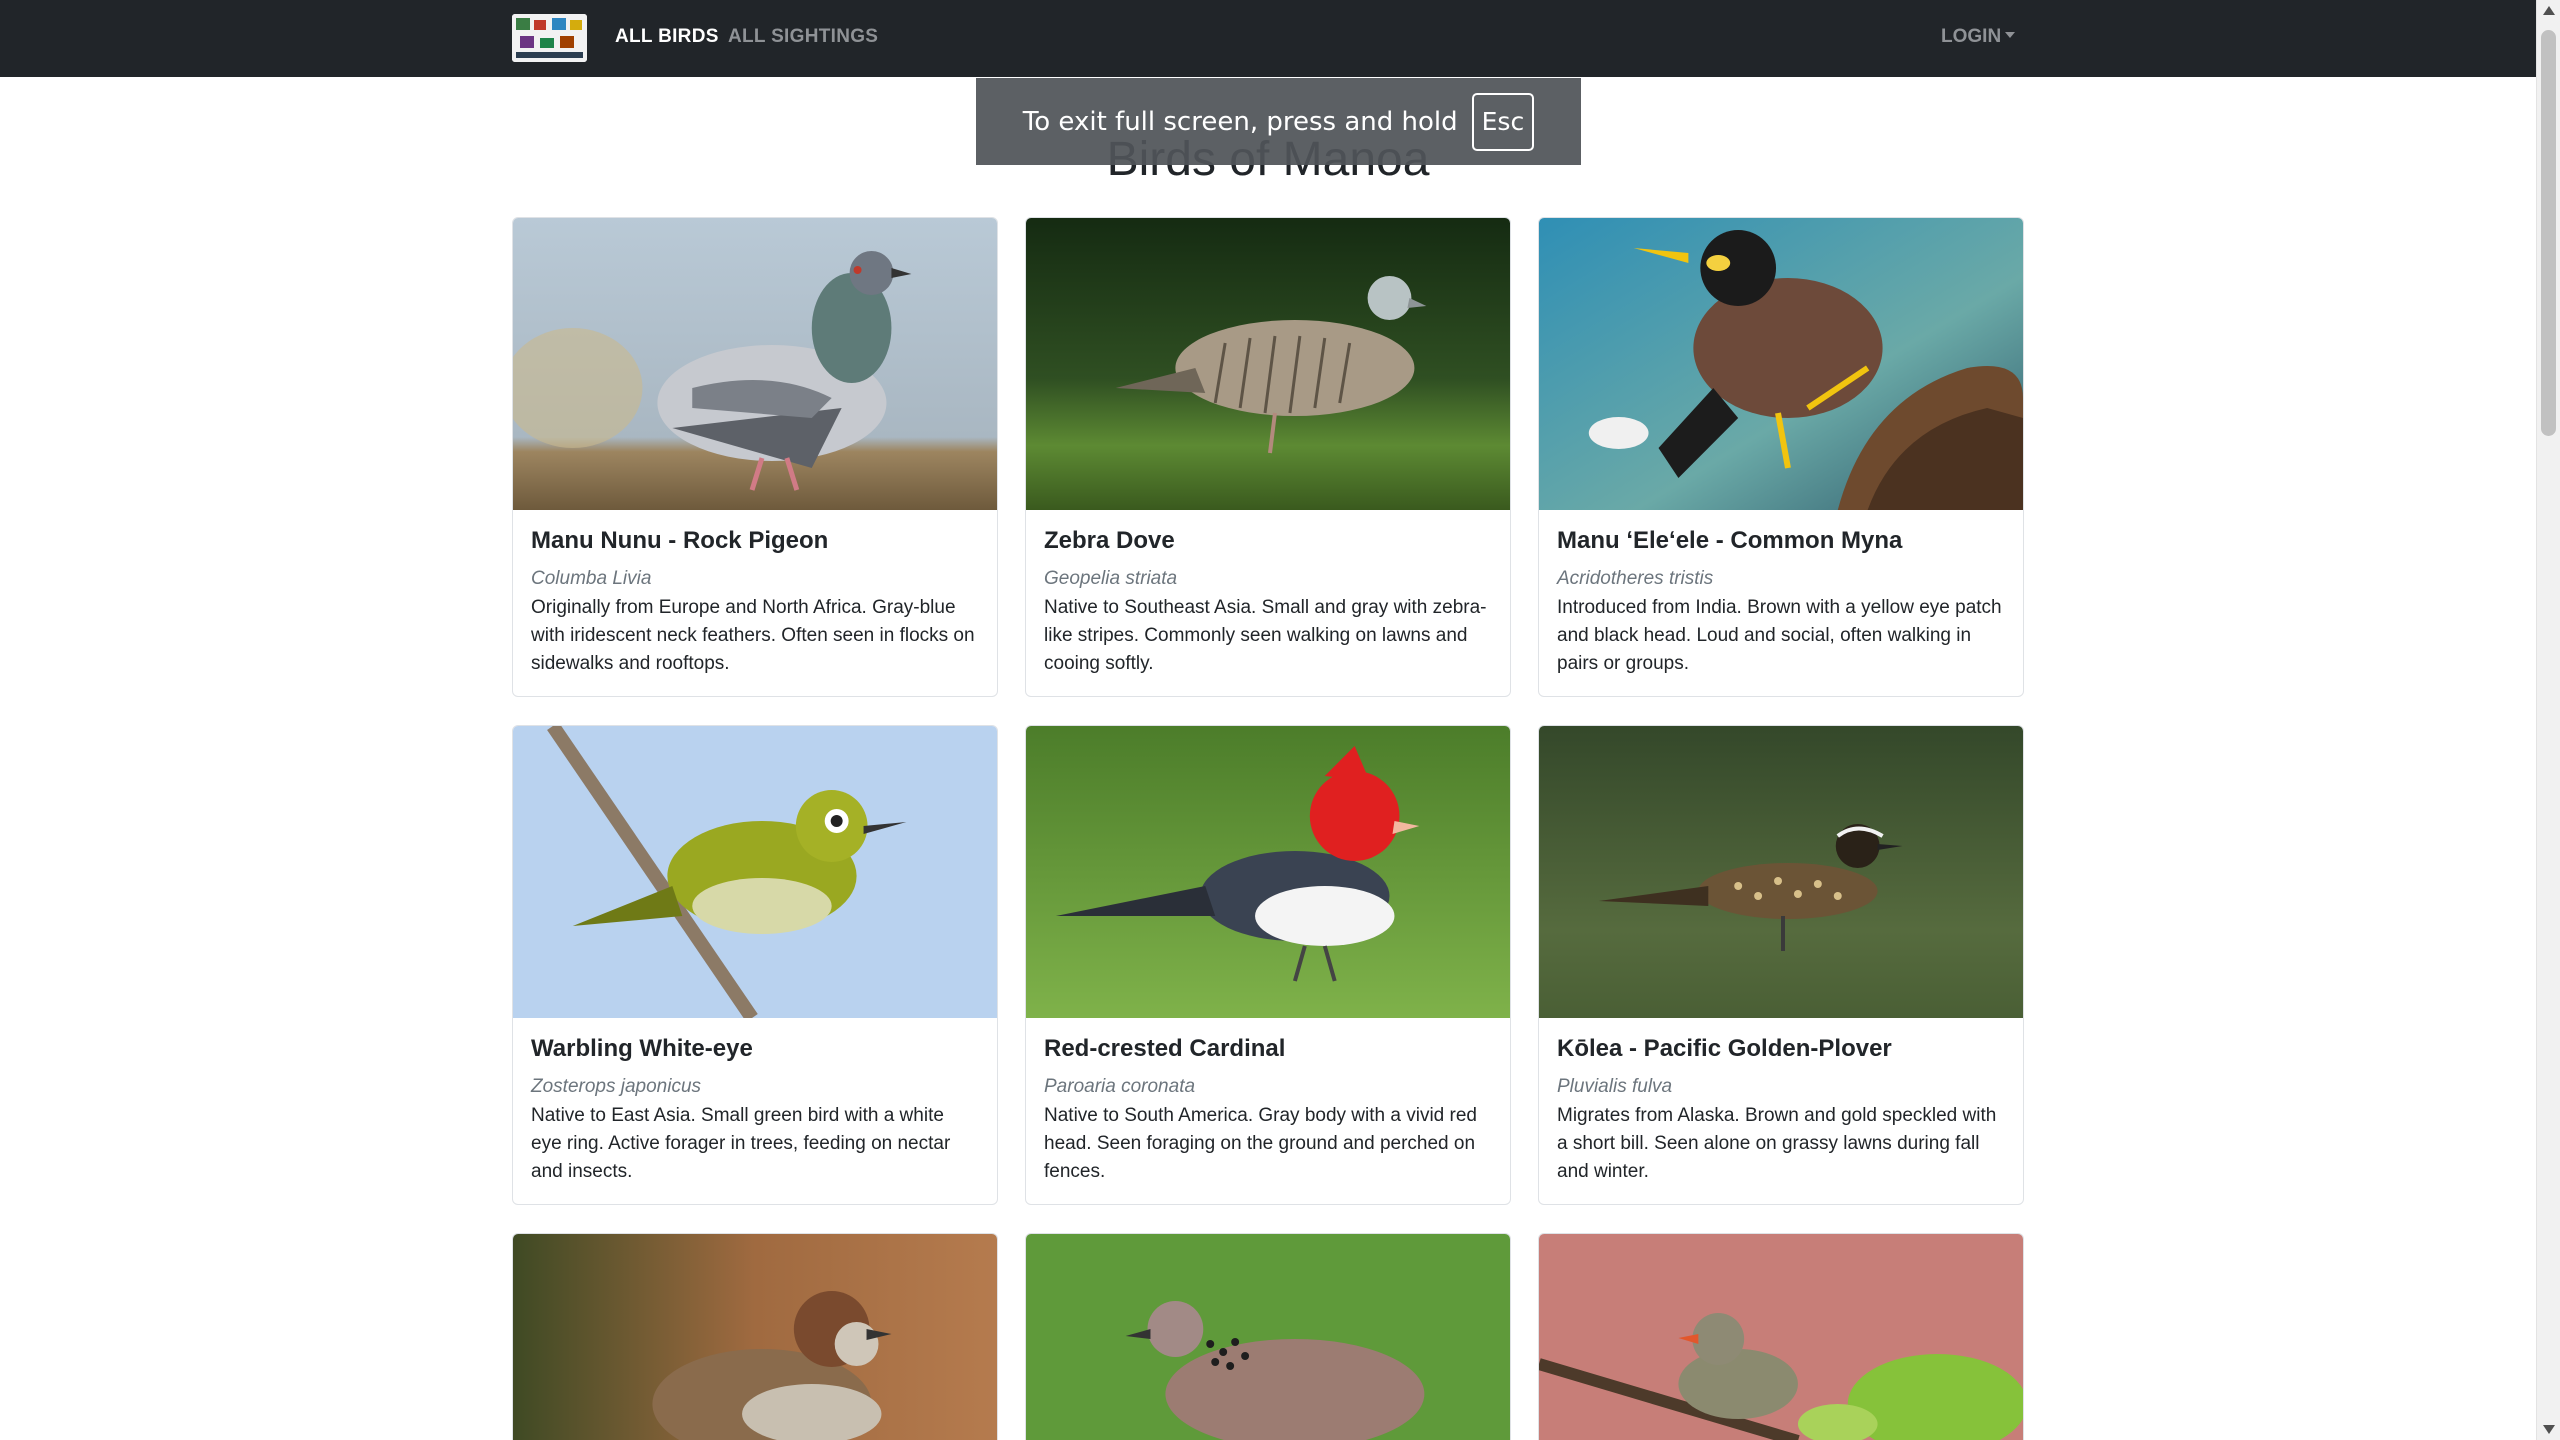  What do you see at coordinates (1971, 36) in the screenshot?
I see `login-label: LOGIN` at bounding box center [1971, 36].